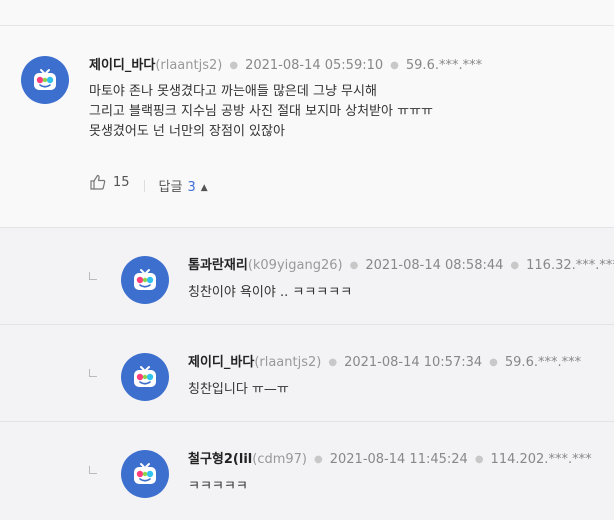 The width and height of the screenshot is (614, 520). What do you see at coordinates (295, 265) in the screenshot?
I see `user-id: (k09yigang26)` at bounding box center [295, 265].